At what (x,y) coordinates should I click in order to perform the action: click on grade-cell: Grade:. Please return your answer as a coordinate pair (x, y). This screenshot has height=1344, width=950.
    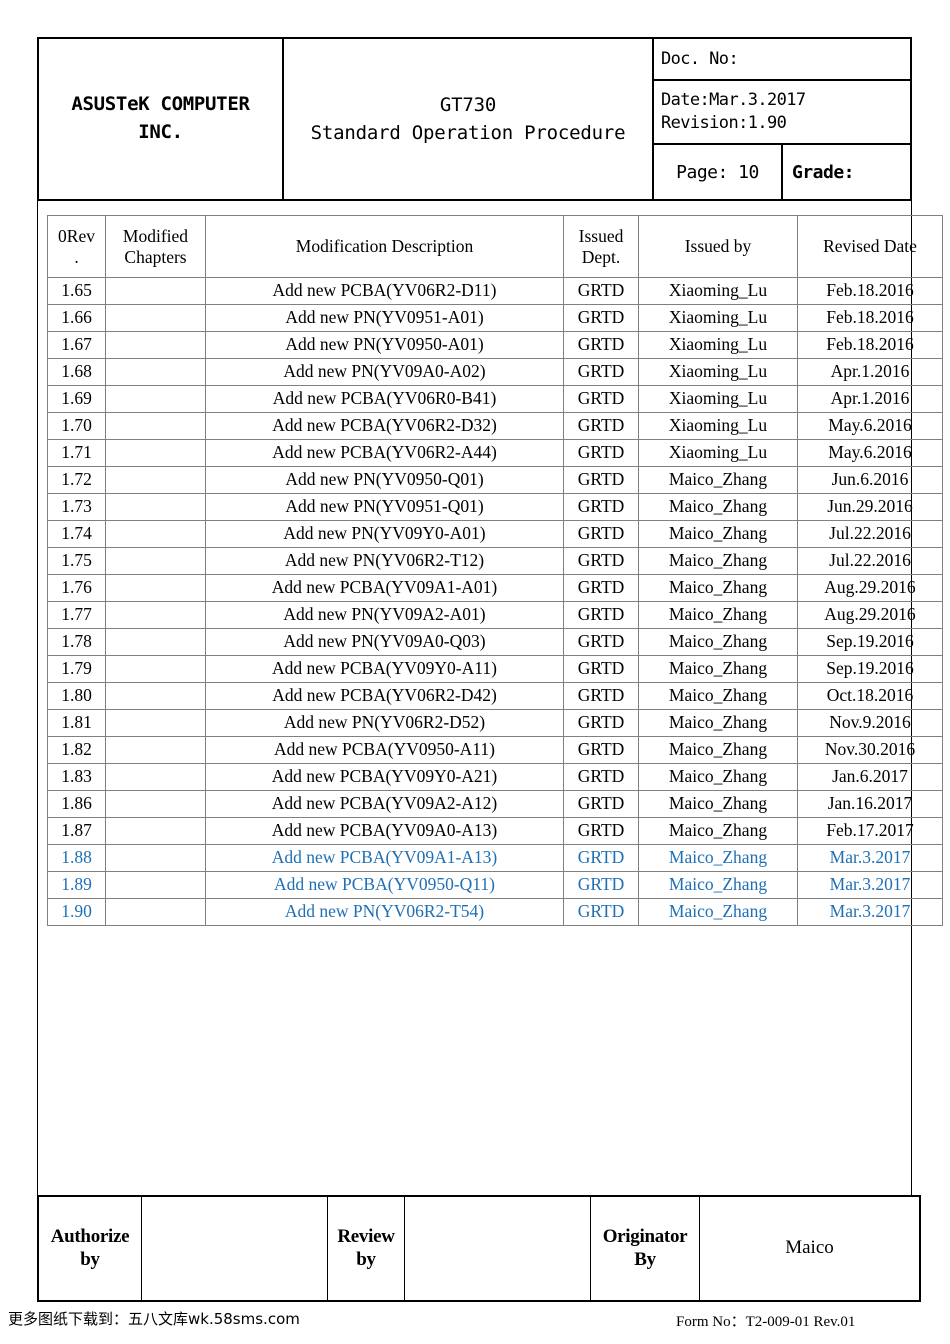
    Looking at the image, I should click on (846, 172).